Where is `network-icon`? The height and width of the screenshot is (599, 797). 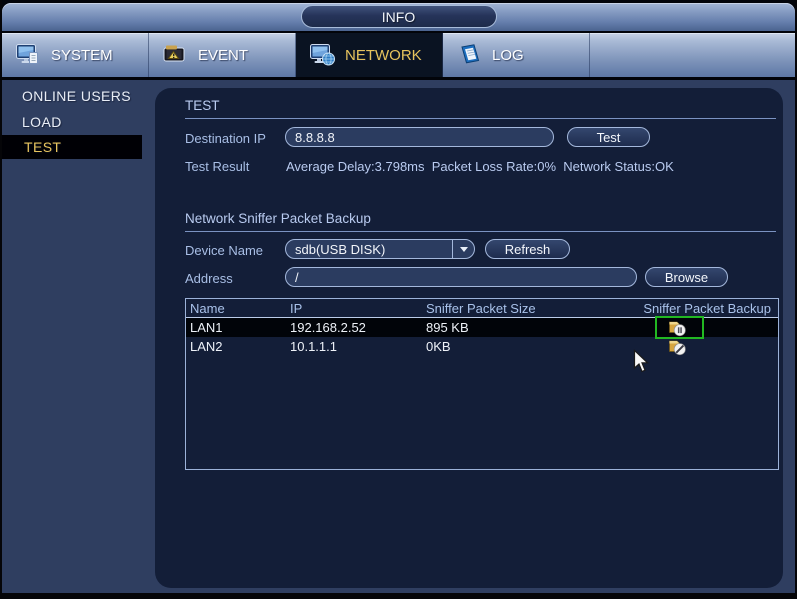 network-icon is located at coordinates (323, 55).